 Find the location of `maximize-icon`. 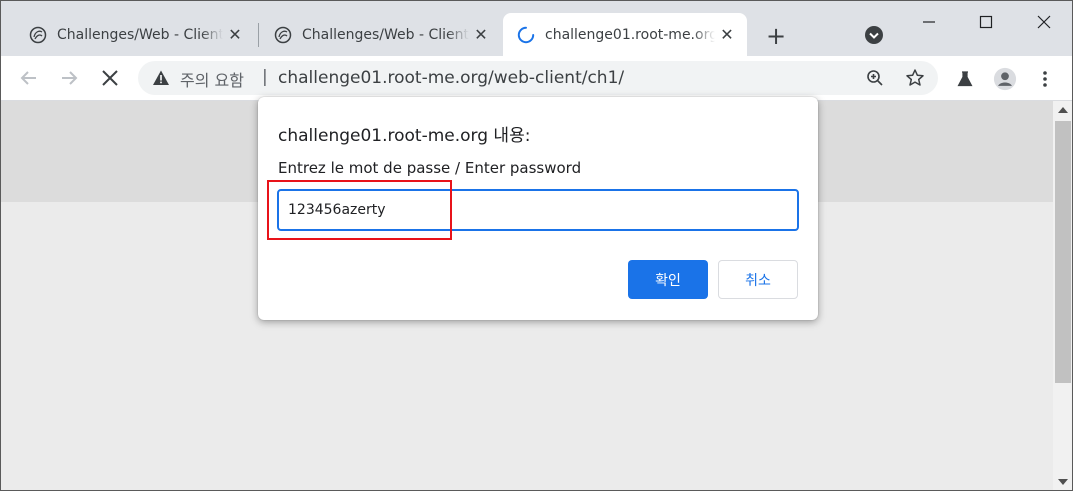

maximize-icon is located at coordinates (986, 22).